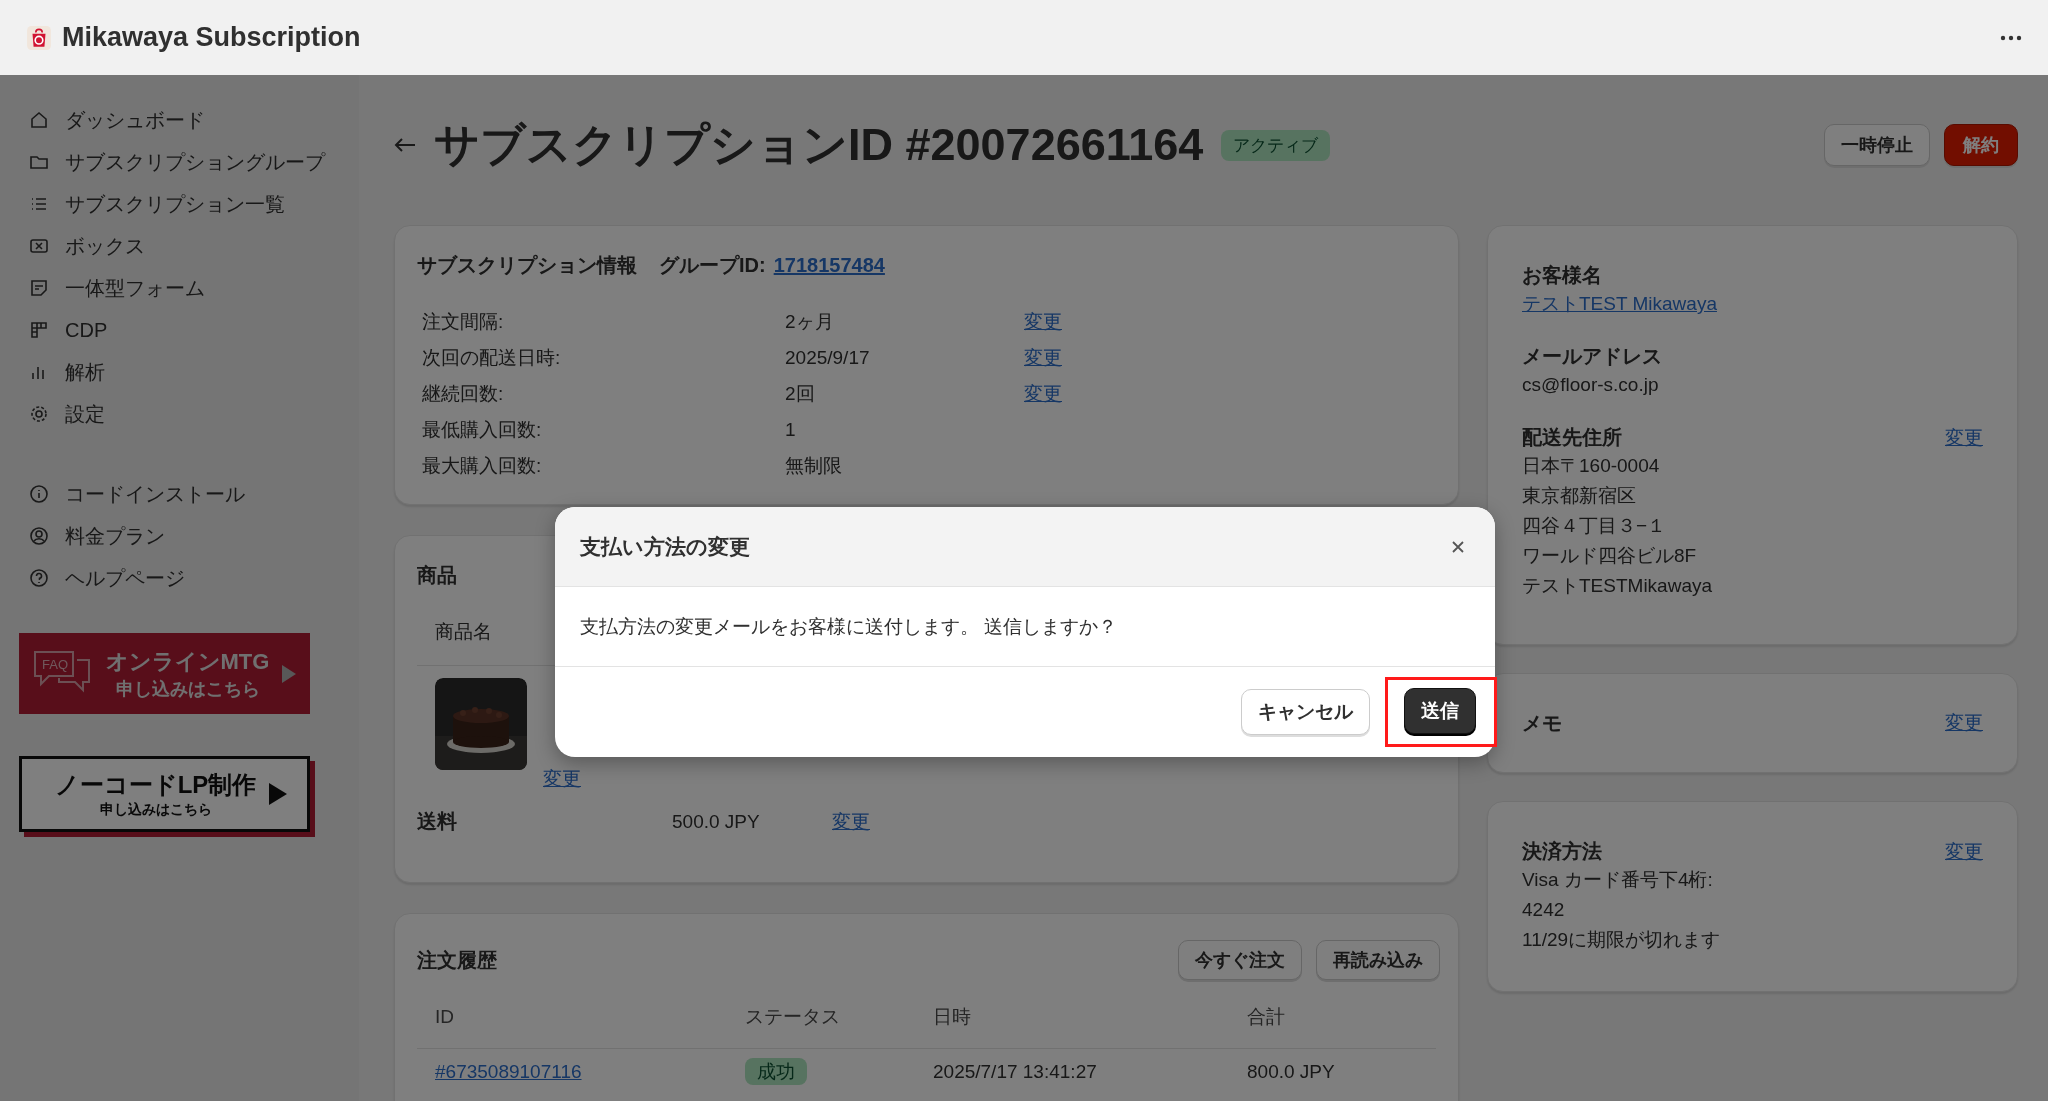  I want to click on more-icon, so click(2011, 37).